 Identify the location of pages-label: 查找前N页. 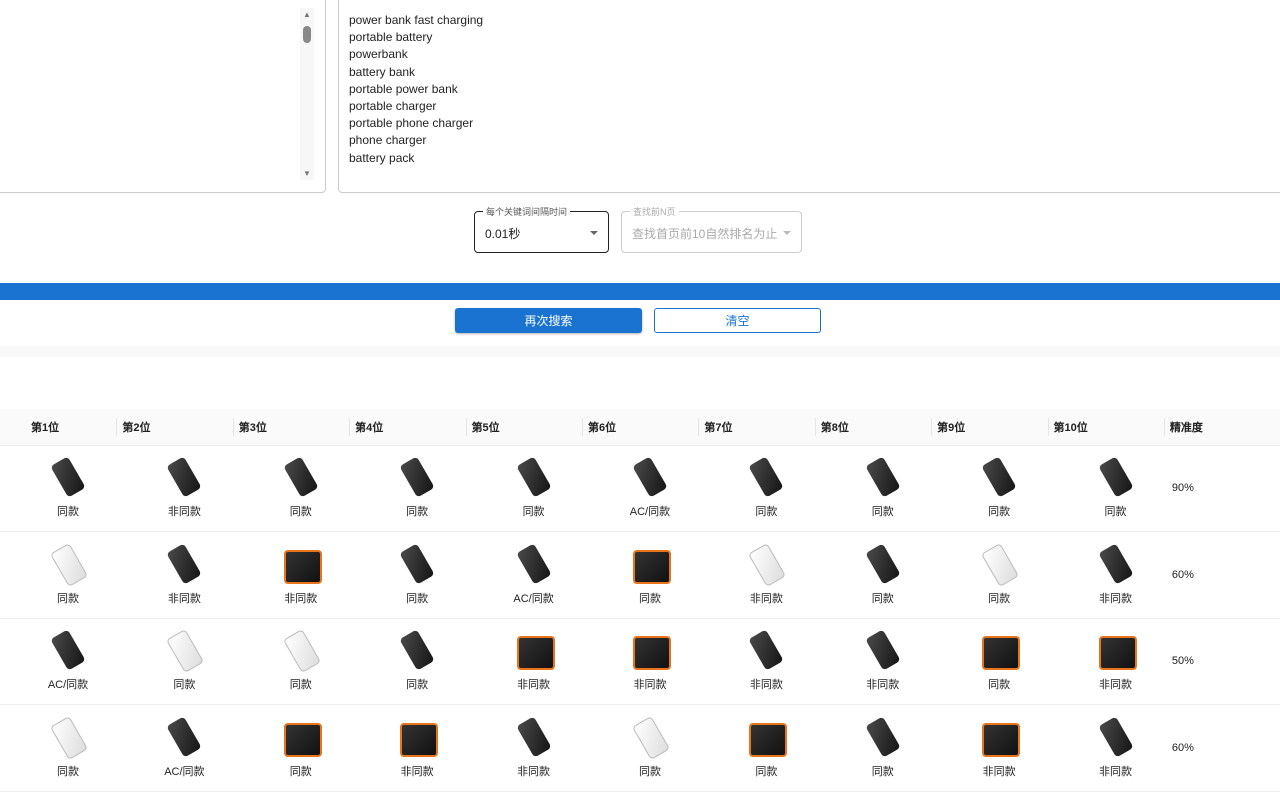
(654, 211).